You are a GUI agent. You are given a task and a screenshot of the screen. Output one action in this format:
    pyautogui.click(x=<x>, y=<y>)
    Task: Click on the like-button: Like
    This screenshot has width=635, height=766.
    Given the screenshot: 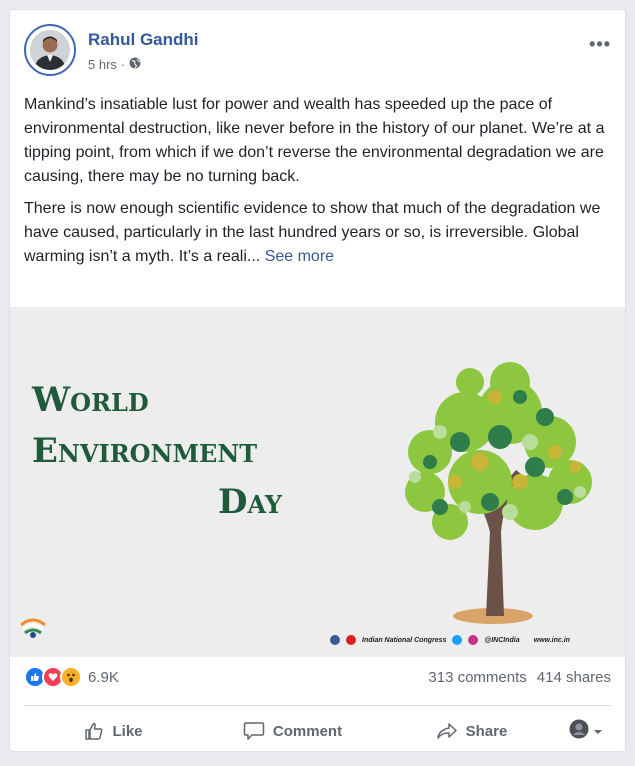 What is the action you would take?
    pyautogui.click(x=113, y=731)
    